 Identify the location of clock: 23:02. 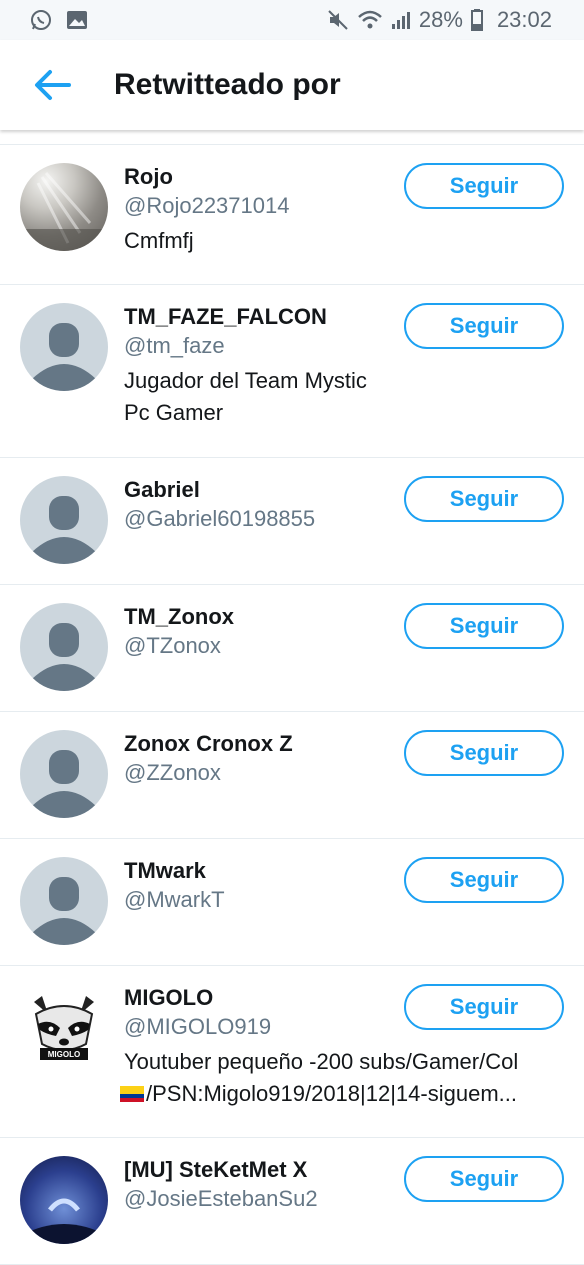
(524, 19).